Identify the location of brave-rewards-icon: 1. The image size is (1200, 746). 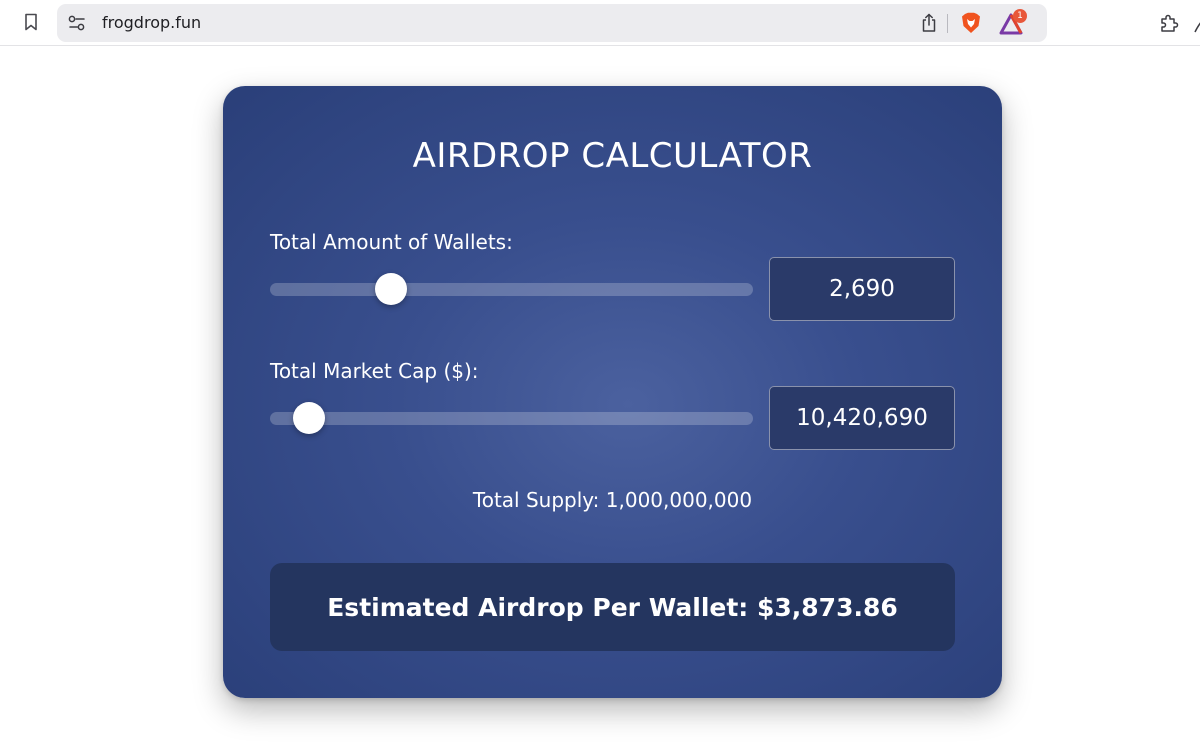
(1013, 22).